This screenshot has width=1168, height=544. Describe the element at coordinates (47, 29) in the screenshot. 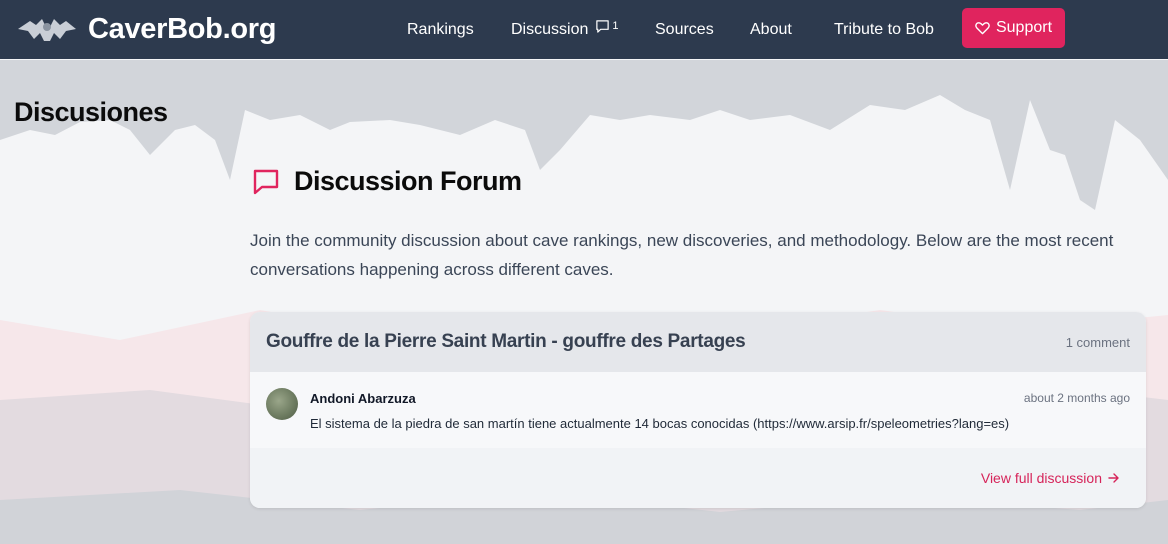

I see `bat-icon` at that location.